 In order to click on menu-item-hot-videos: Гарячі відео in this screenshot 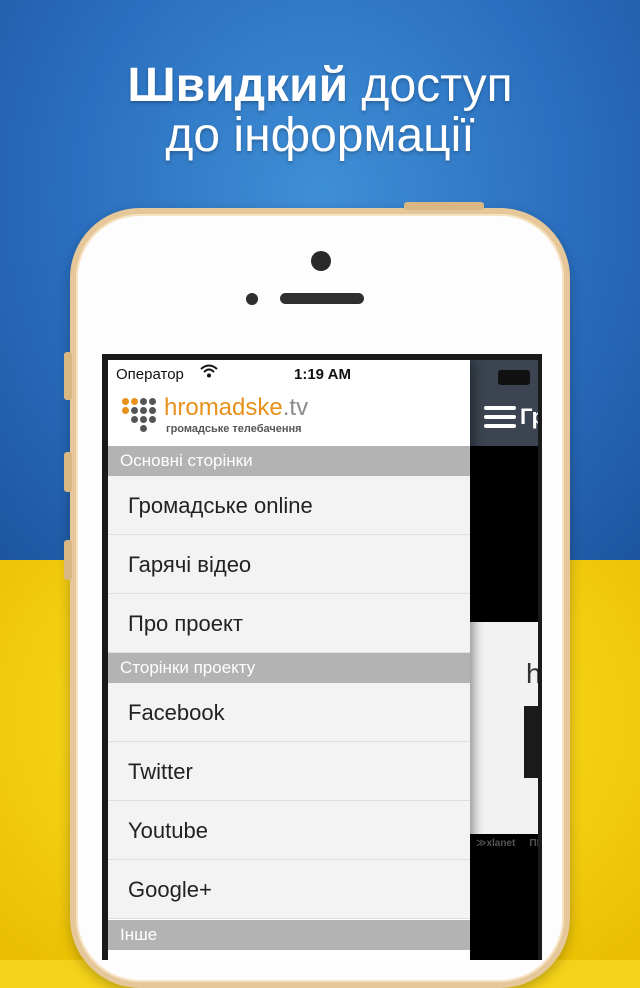, I will do `click(289, 564)`.